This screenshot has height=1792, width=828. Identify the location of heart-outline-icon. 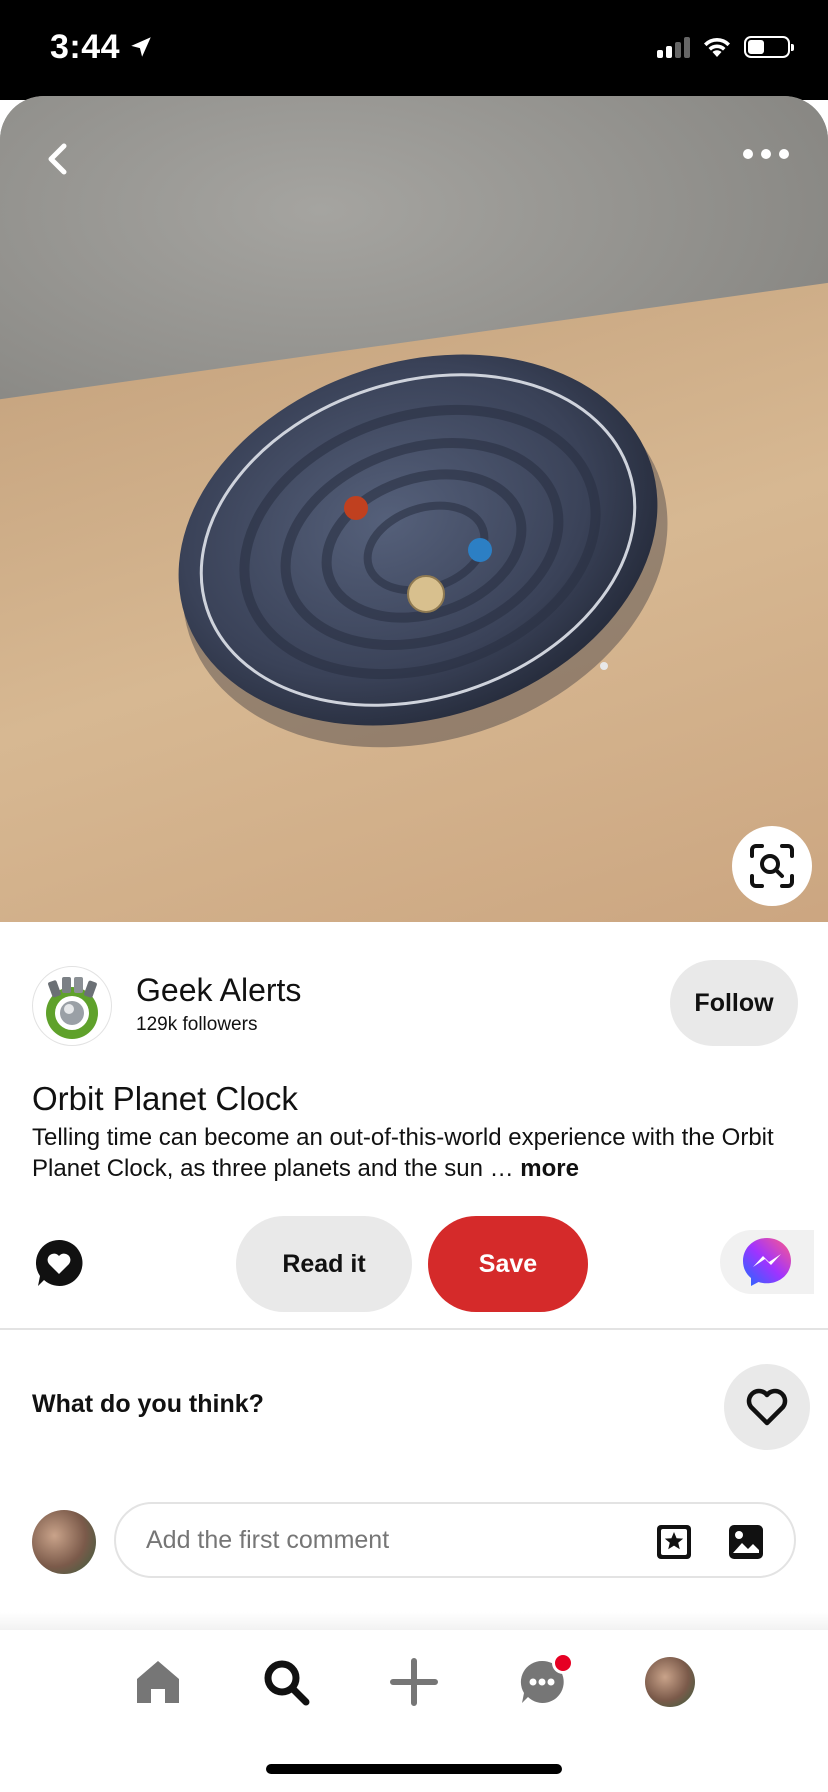
(767, 1407).